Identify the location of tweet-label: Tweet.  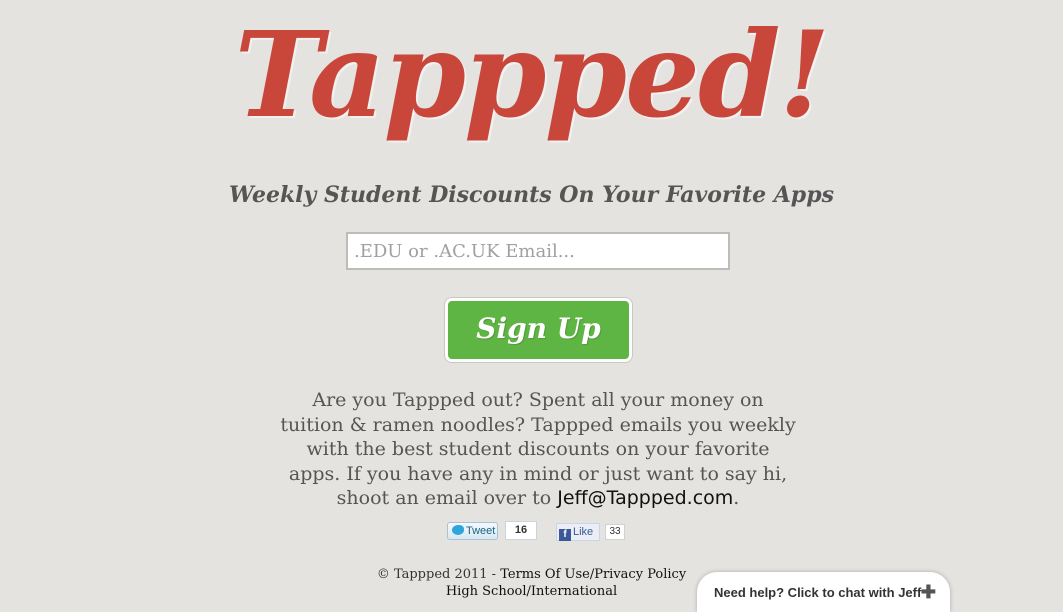
(481, 531).